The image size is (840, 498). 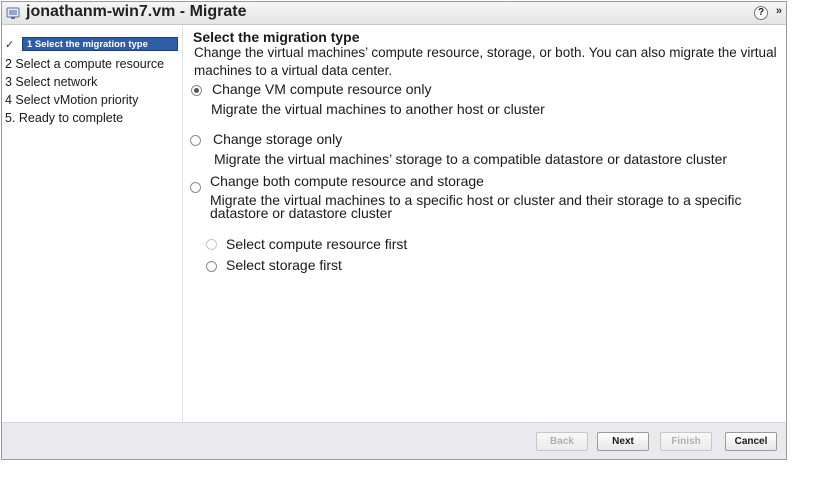 What do you see at coordinates (211, 266) in the screenshot?
I see `storage-first-radio` at bounding box center [211, 266].